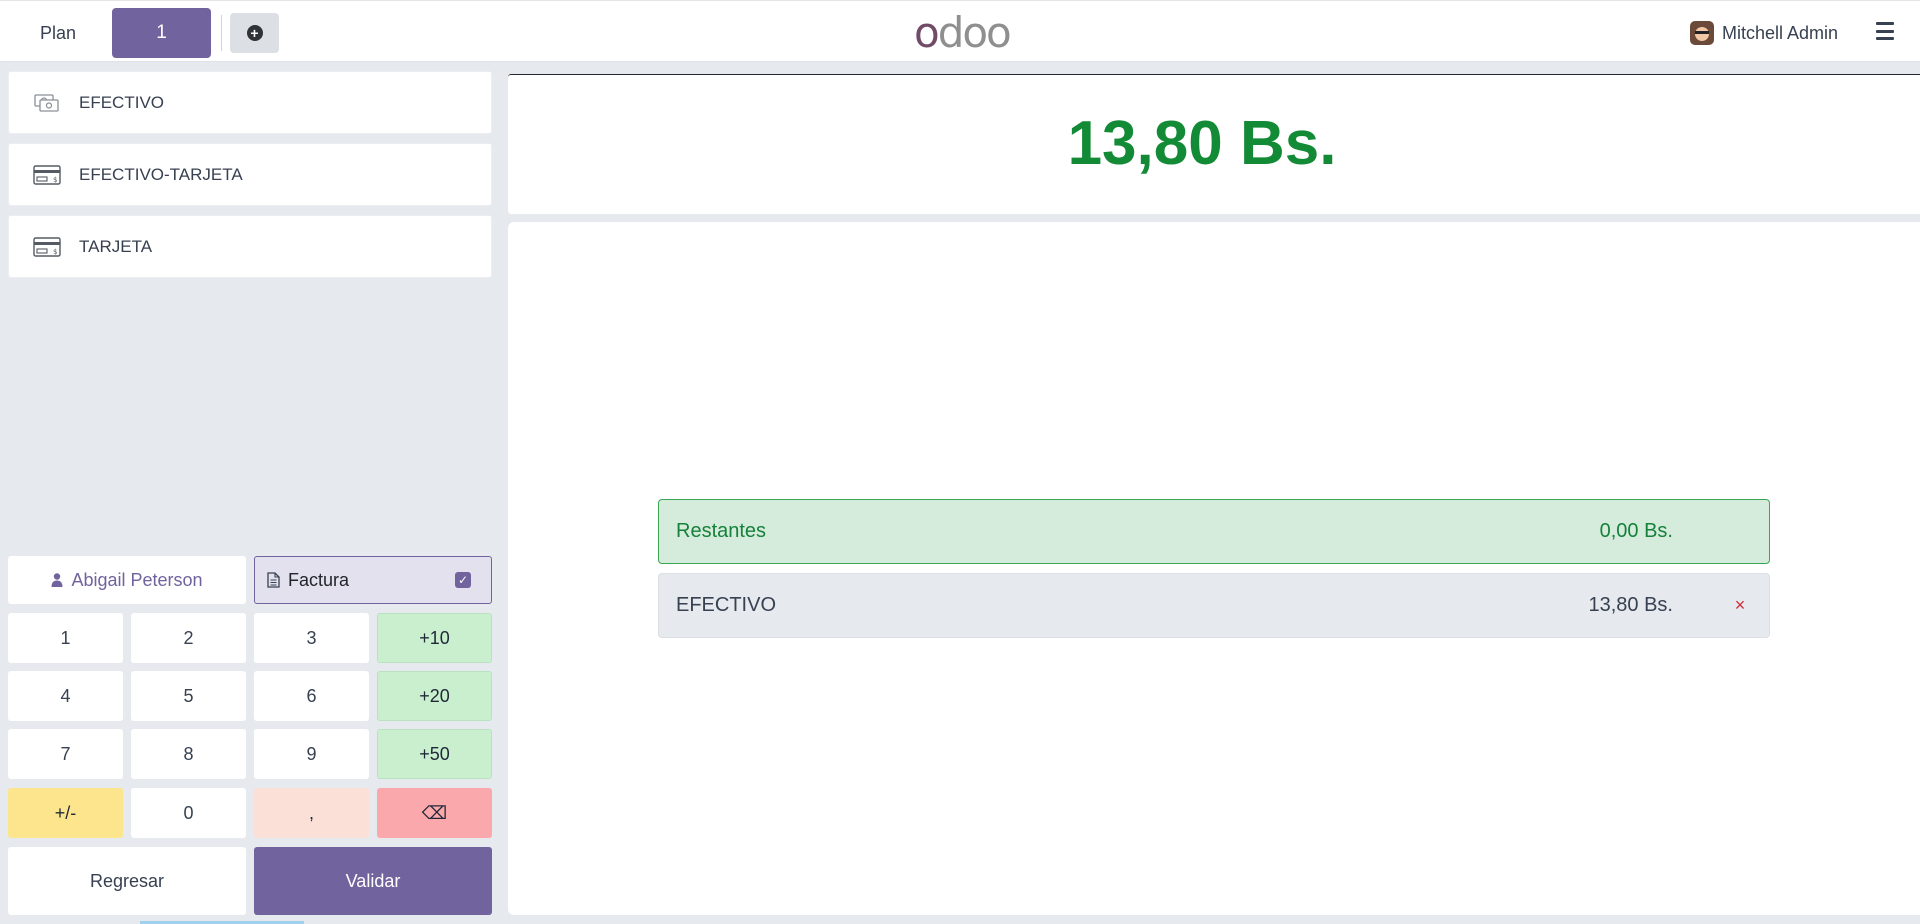 The height and width of the screenshot is (924, 1920). Describe the element at coordinates (116, 246) in the screenshot. I see `payment-method-label: TARJETA` at that location.